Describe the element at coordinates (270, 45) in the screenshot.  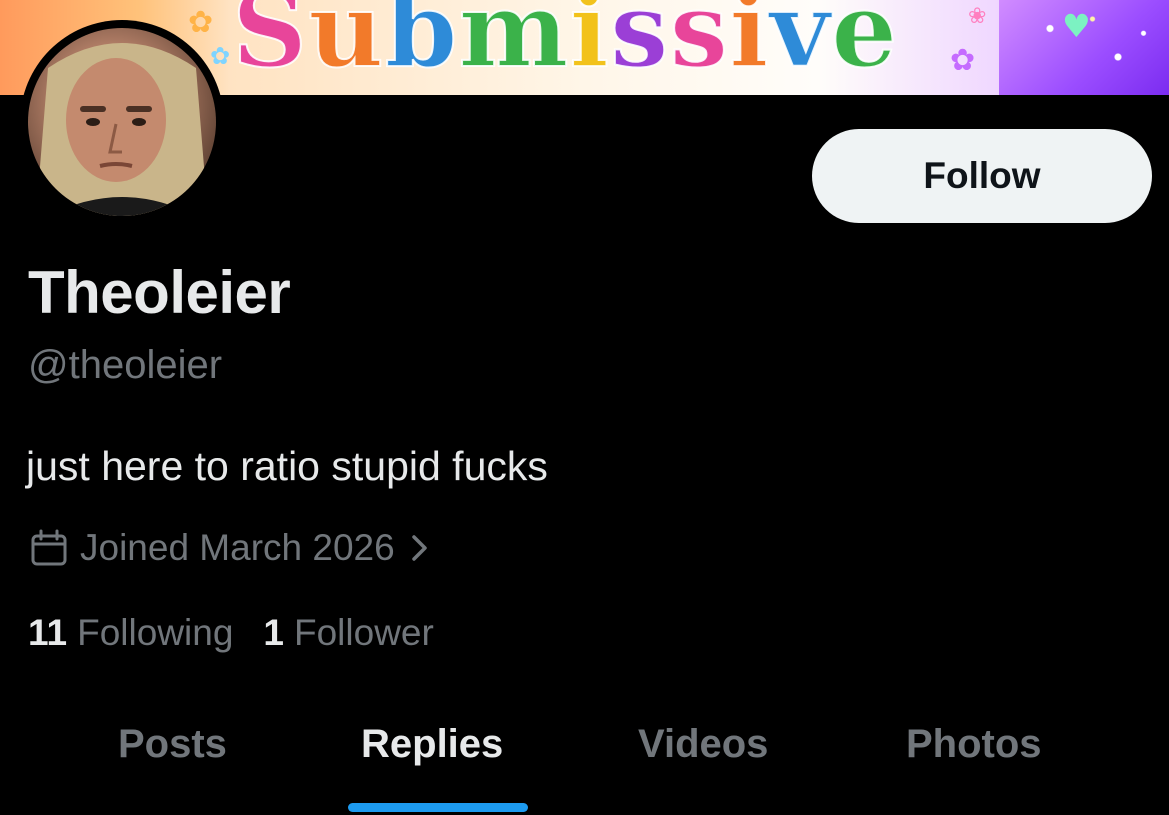
I see `banner-letter: S` at that location.